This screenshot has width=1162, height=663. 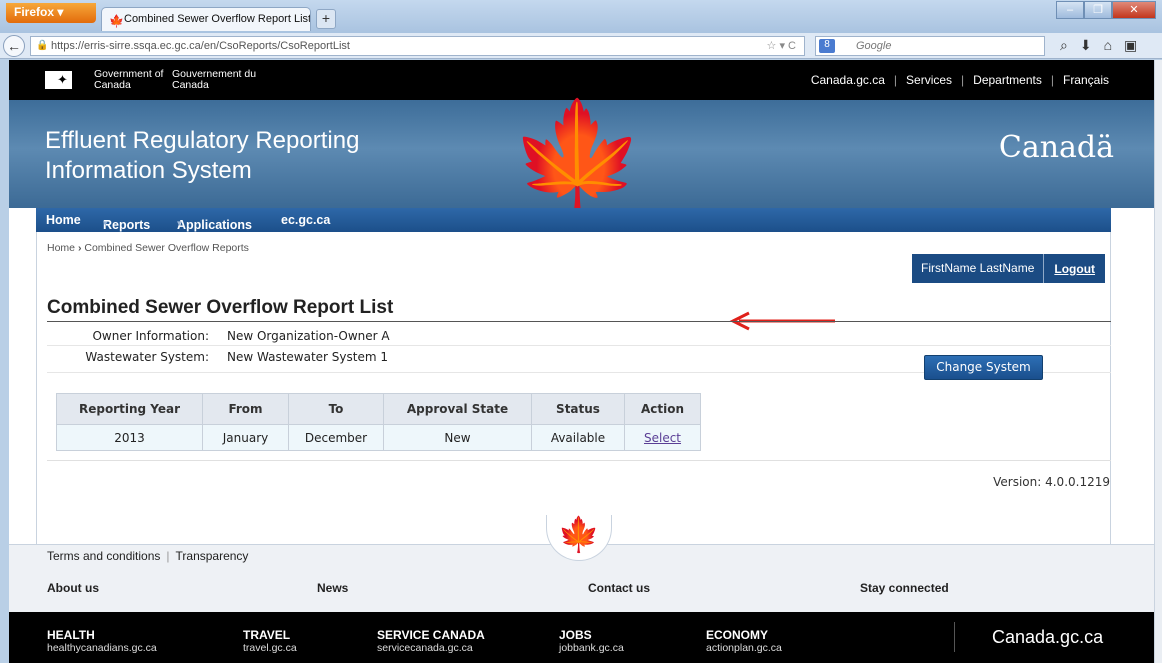 I want to click on firefox-menu-label: Firefox, so click(x=34, y=12).